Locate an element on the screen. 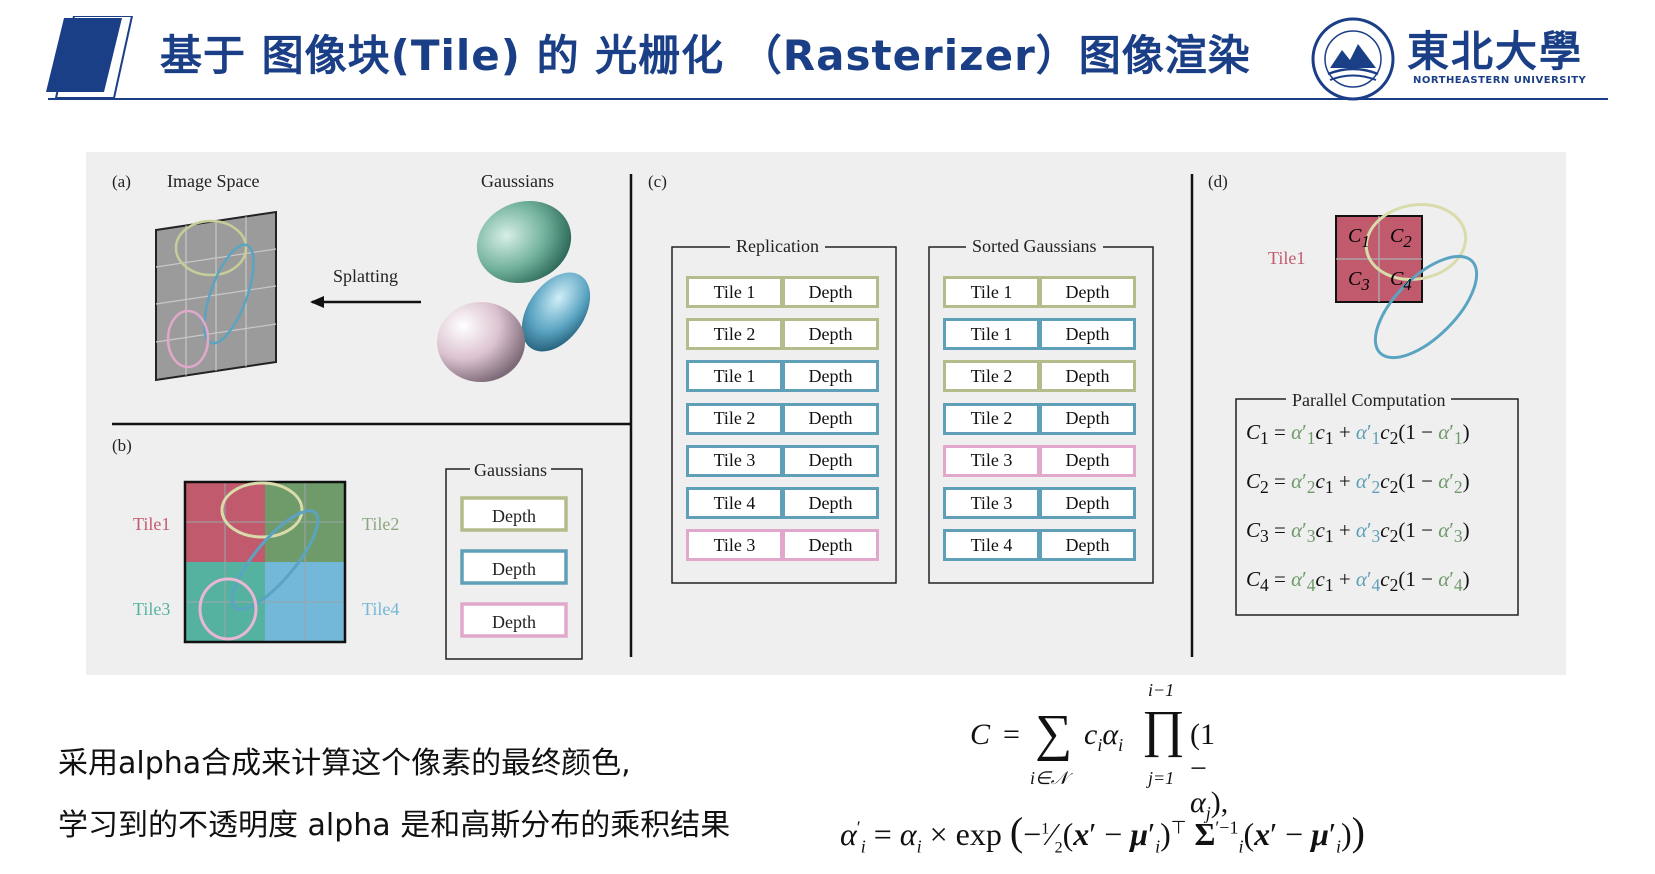  page-title: 基于 图像块(Tile) 的 光栅化 （Rasterizer）图像渲染 is located at coordinates (705, 55).